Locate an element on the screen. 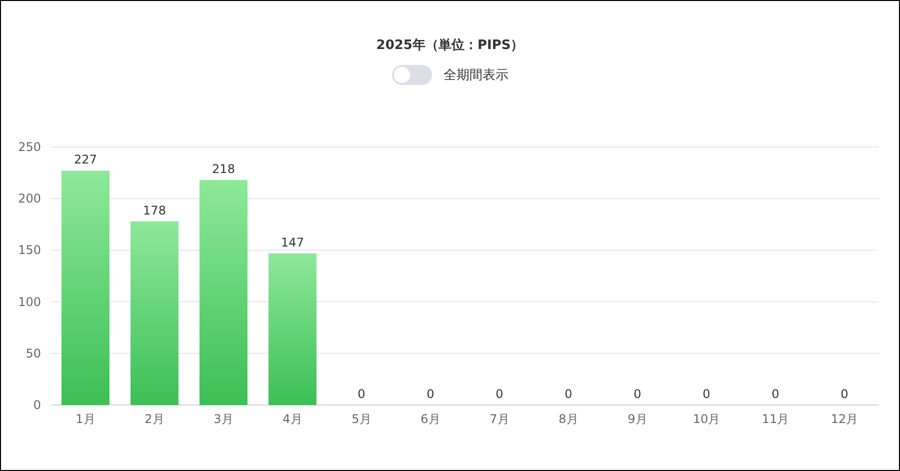  chart-title: 2025年（単位：PIPS） is located at coordinates (450, 46).